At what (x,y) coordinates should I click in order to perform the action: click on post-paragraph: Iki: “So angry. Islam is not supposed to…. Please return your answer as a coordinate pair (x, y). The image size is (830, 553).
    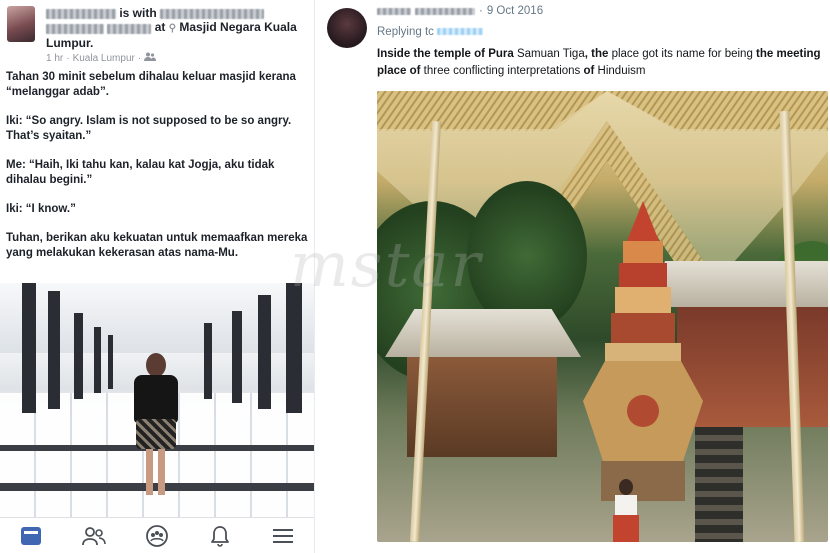
    Looking at the image, I should click on (149, 128).